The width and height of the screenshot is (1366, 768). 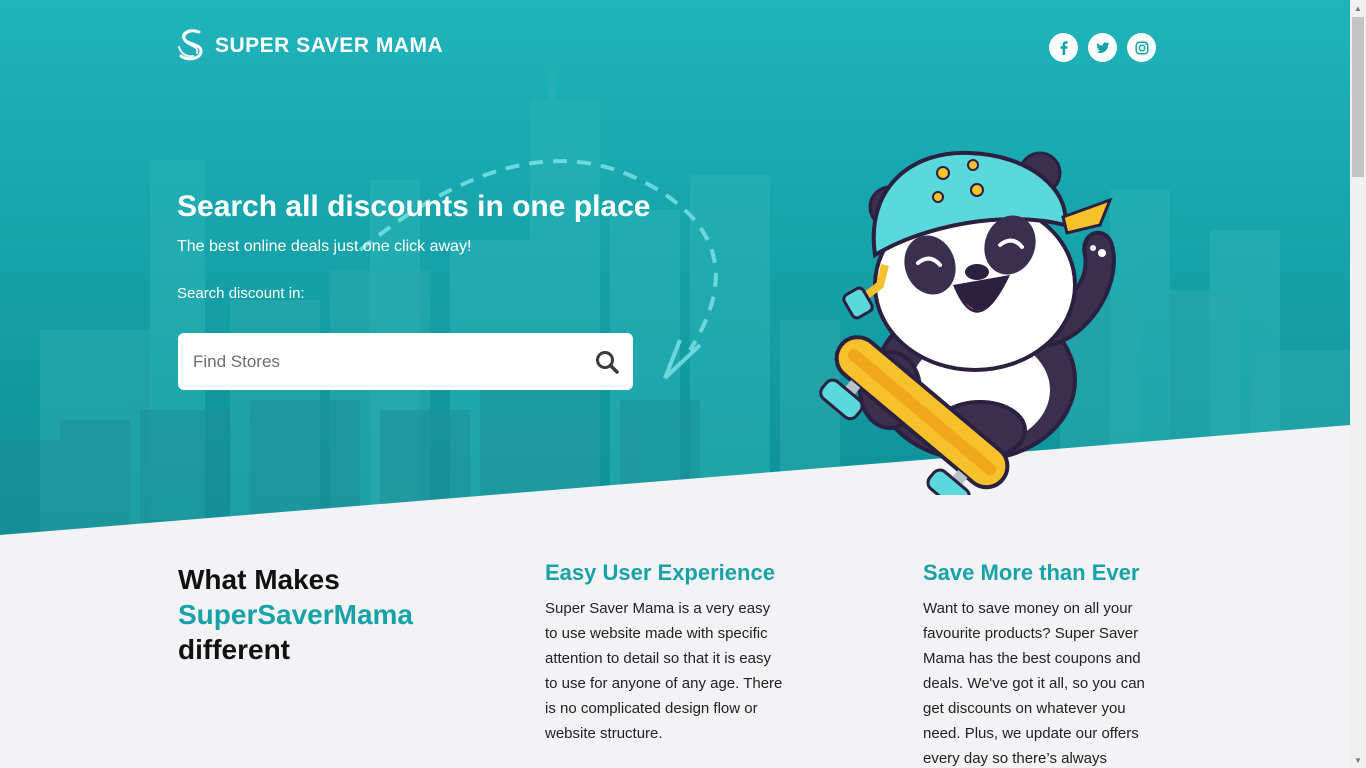 What do you see at coordinates (1358, 97) in the screenshot?
I see `scrollbar-thumb` at bounding box center [1358, 97].